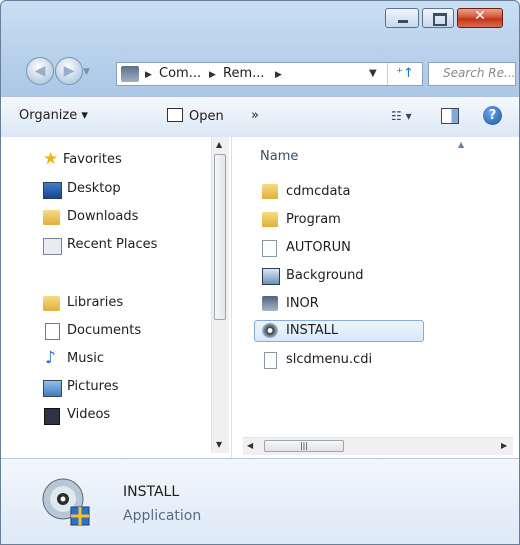  I want to click on preview-pane-button, so click(450, 116).